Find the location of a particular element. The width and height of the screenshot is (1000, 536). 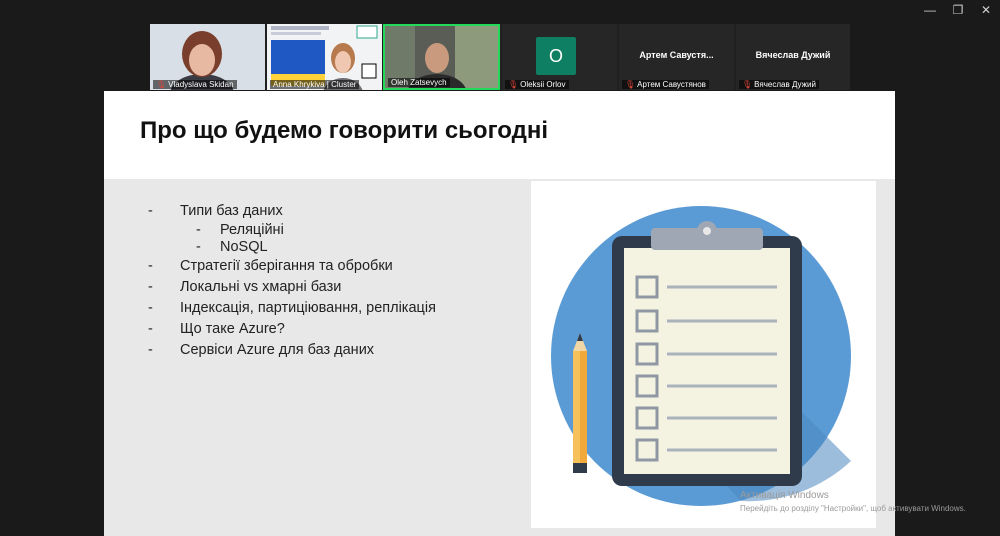

participant-name-bar: 🎙 Артем Савустянов is located at coordinates (665, 84).